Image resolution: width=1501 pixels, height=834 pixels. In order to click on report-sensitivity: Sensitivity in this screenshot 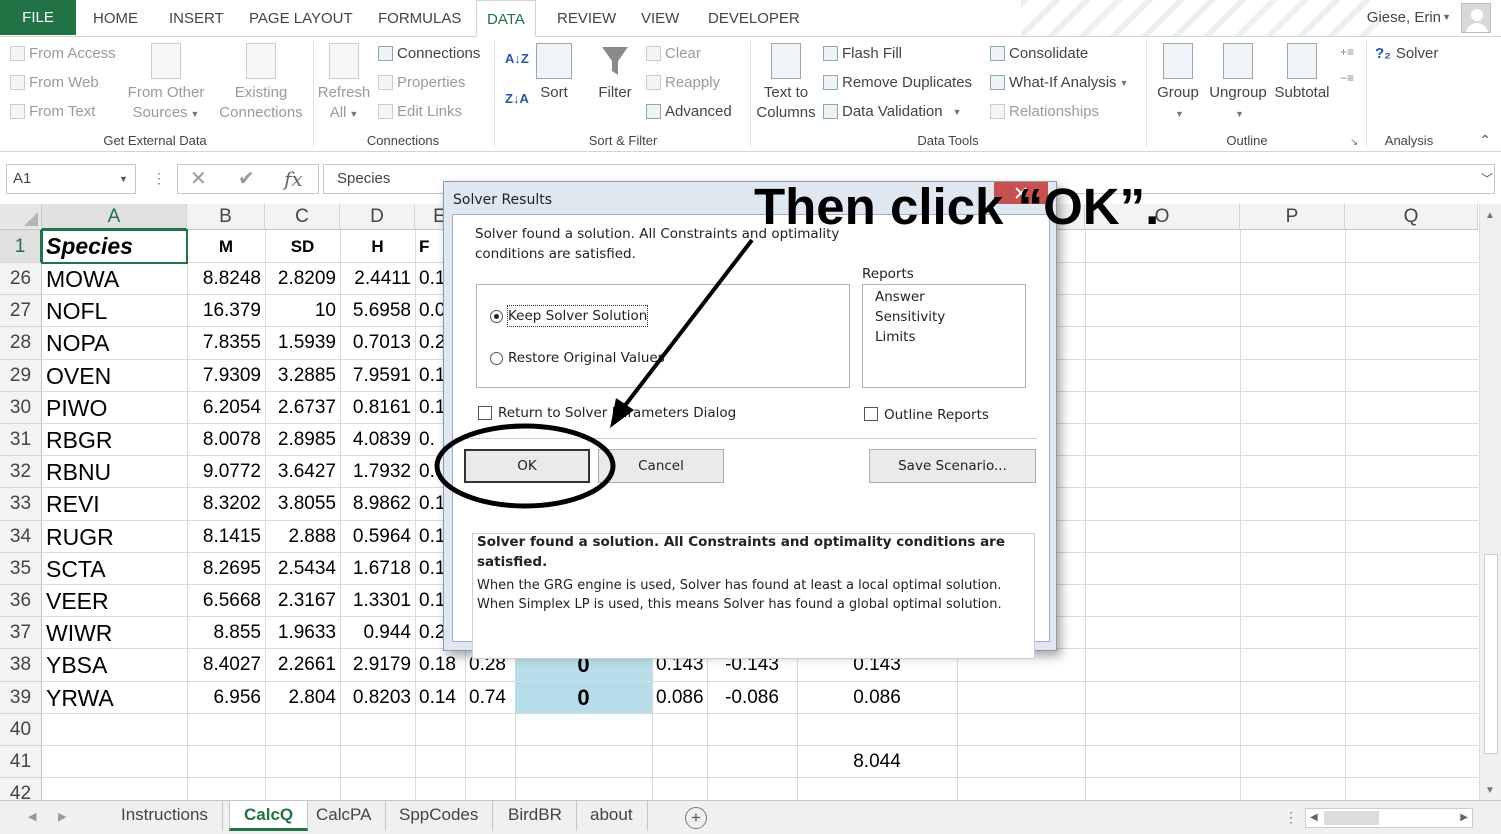, I will do `click(910, 317)`.